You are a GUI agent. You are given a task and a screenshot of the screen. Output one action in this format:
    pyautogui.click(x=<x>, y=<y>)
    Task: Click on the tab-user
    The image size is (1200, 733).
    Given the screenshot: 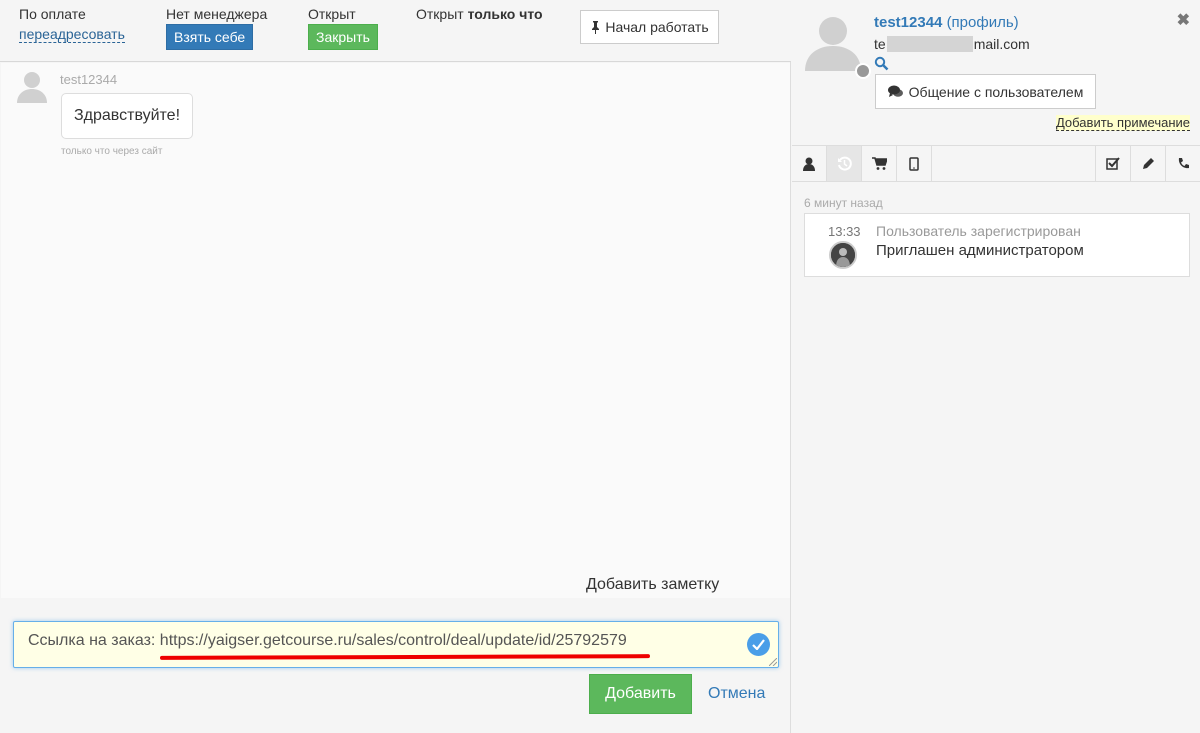 What is the action you would take?
    pyautogui.click(x=809, y=163)
    